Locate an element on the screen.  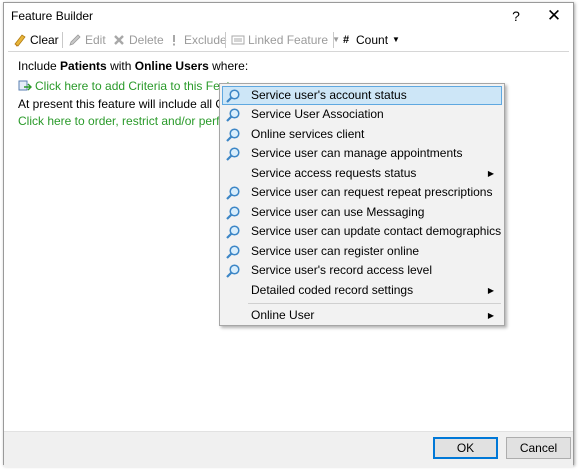
clear-label: Clear is located at coordinates (44, 40).